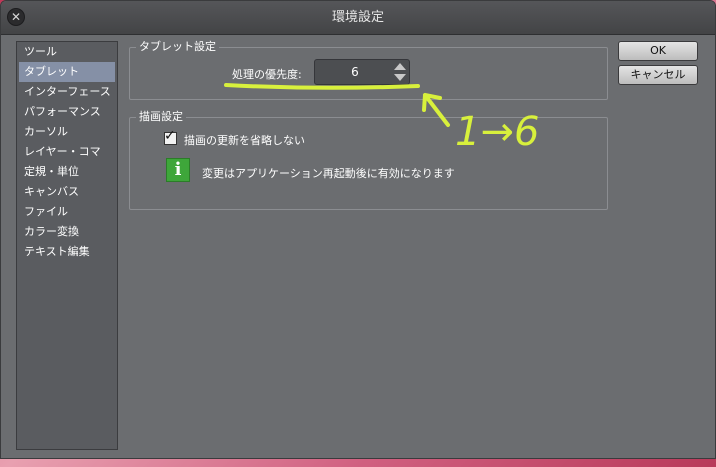 The width and height of the screenshot is (716, 467). I want to click on handwritten-annotation: 1→6, so click(381, 119).